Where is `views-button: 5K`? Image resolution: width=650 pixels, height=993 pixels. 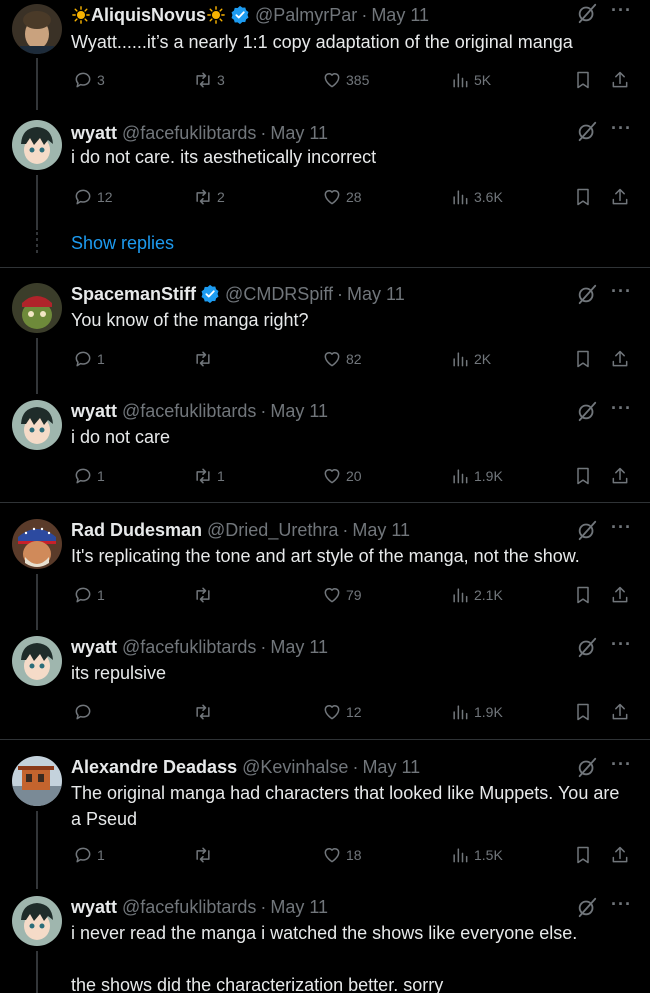
views-button: 5K is located at coordinates (470, 80).